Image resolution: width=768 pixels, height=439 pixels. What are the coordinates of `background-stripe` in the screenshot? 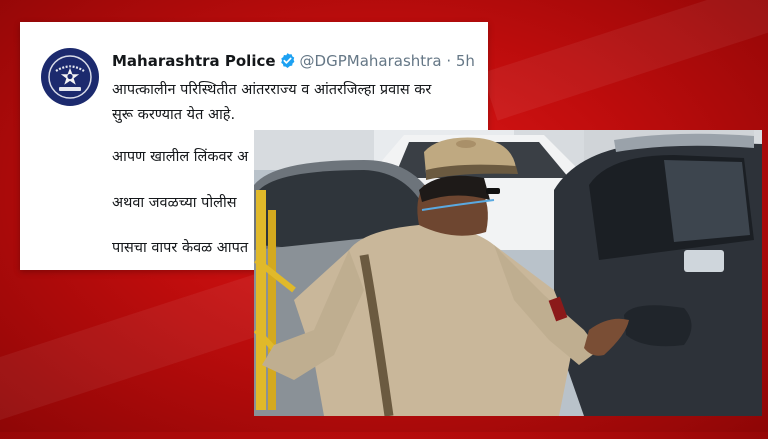 It's located at (625, 60).